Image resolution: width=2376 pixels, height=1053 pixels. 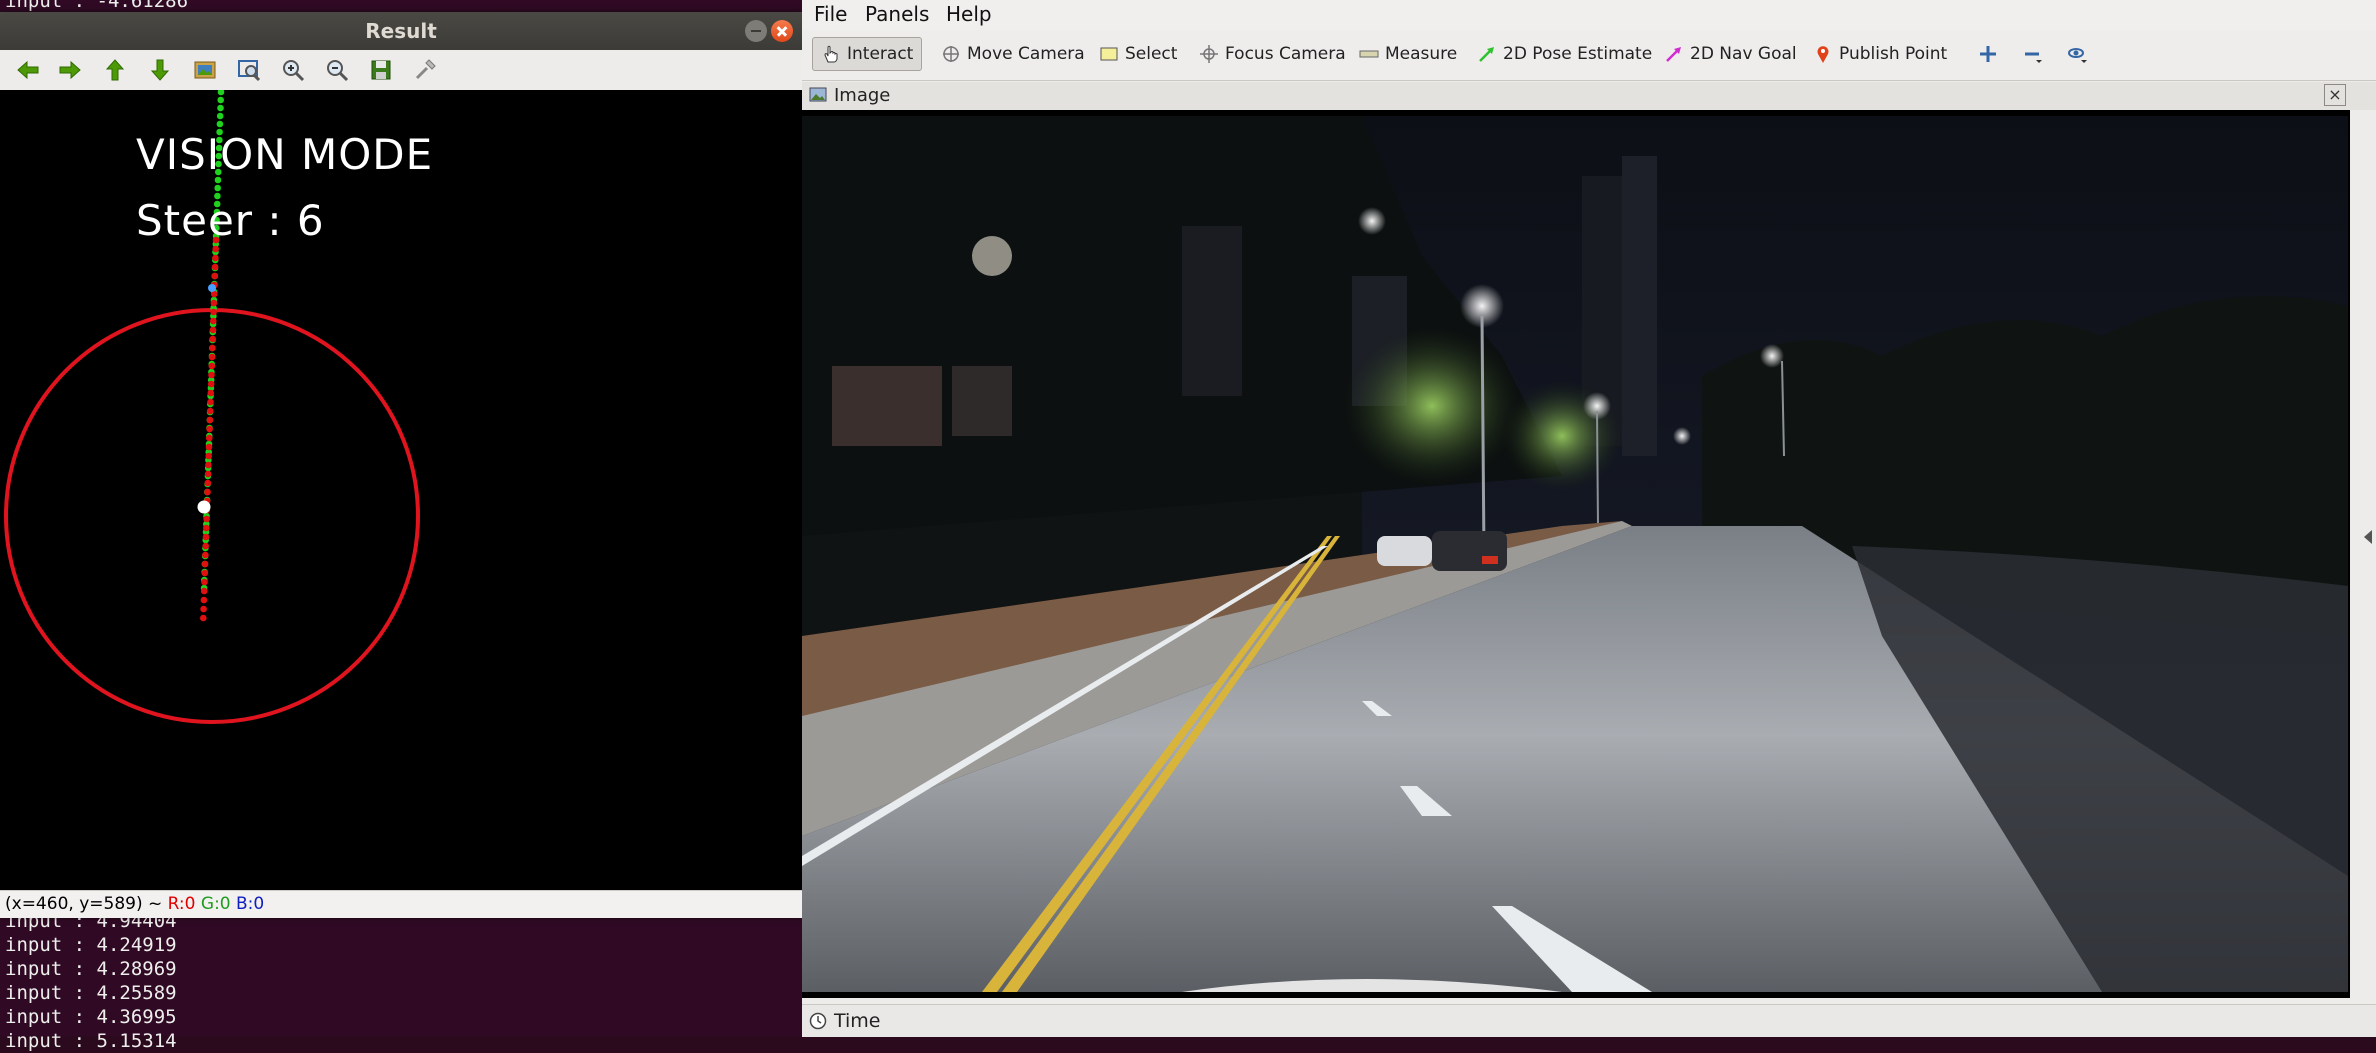 What do you see at coordinates (212, 288) in the screenshot?
I see `blue-marker` at bounding box center [212, 288].